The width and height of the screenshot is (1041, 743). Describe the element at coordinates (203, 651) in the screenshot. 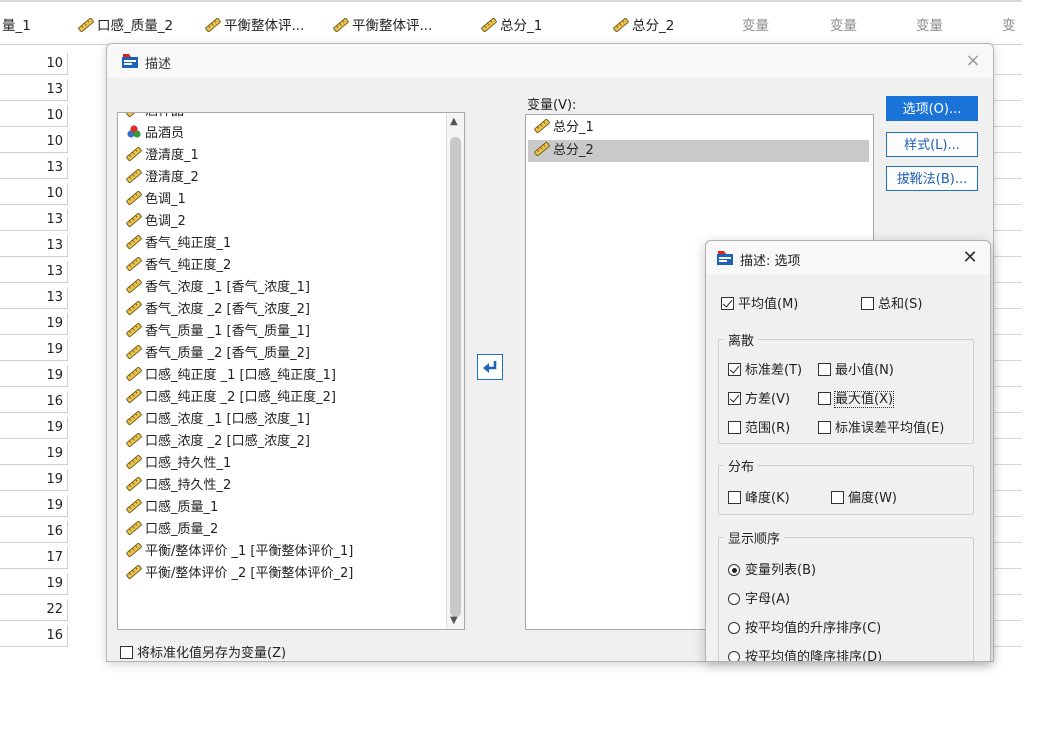

I see `save-standardized-checkbox: 将标准化值另存为变量(Z)` at that location.